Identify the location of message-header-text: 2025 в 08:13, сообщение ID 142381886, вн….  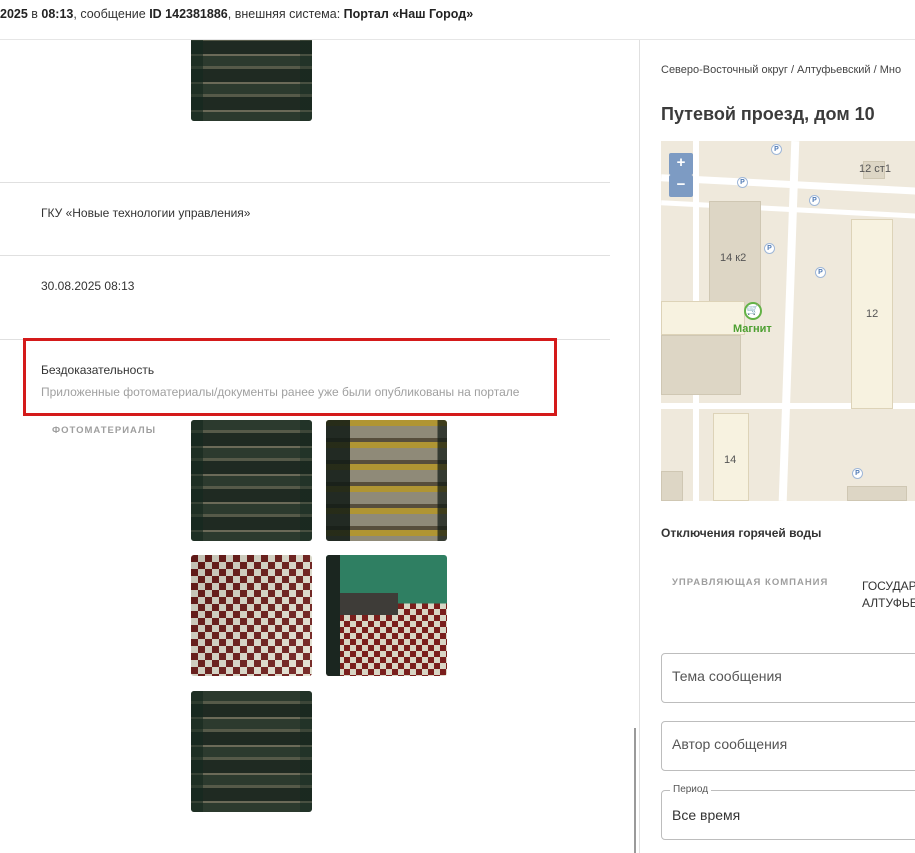
(236, 14).